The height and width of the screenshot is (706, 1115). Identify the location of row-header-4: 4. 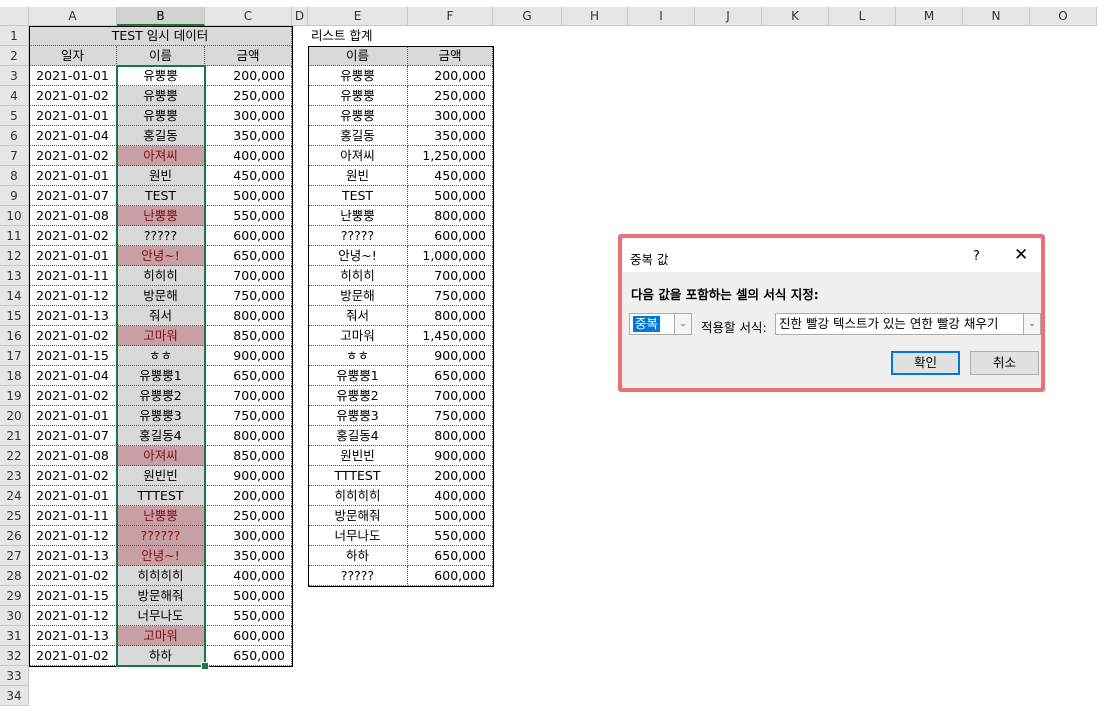
(14, 96).